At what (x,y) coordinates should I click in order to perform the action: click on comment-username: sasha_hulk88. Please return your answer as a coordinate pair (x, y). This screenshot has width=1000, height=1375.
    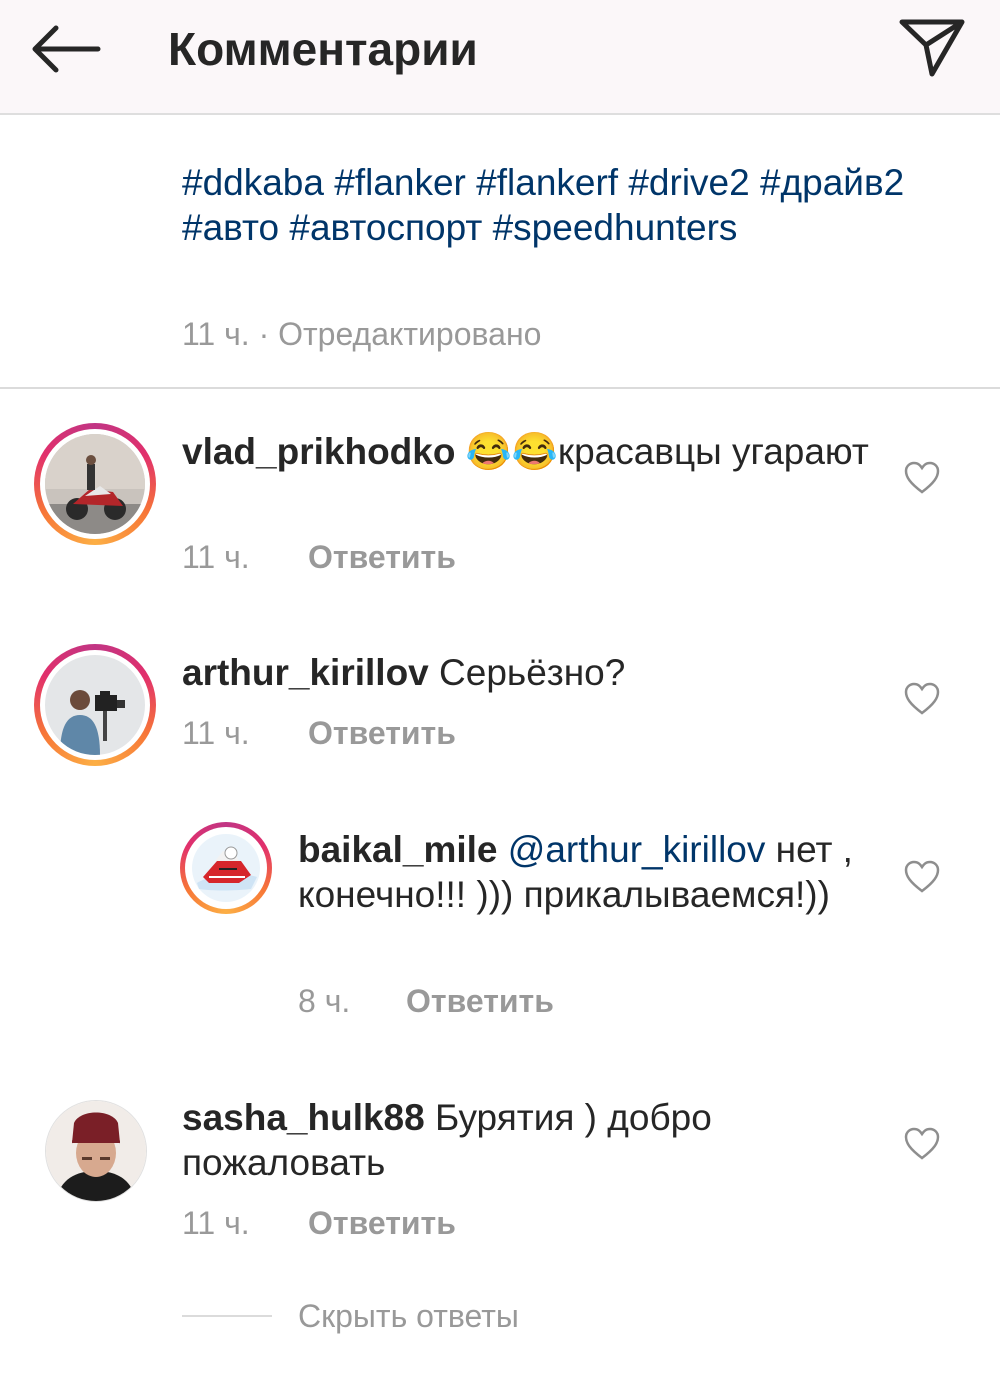
    Looking at the image, I should click on (303, 1117).